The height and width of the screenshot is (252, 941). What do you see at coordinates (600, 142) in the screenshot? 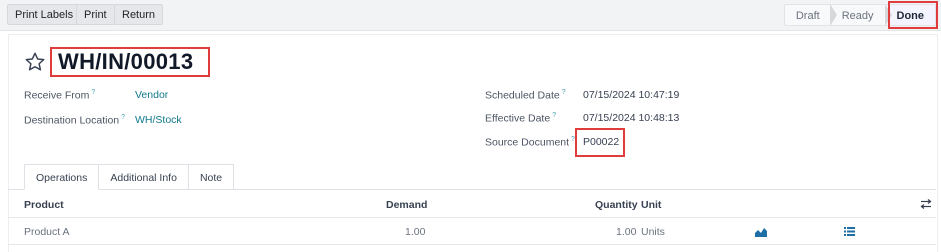
I see `highlight-box-source` at bounding box center [600, 142].